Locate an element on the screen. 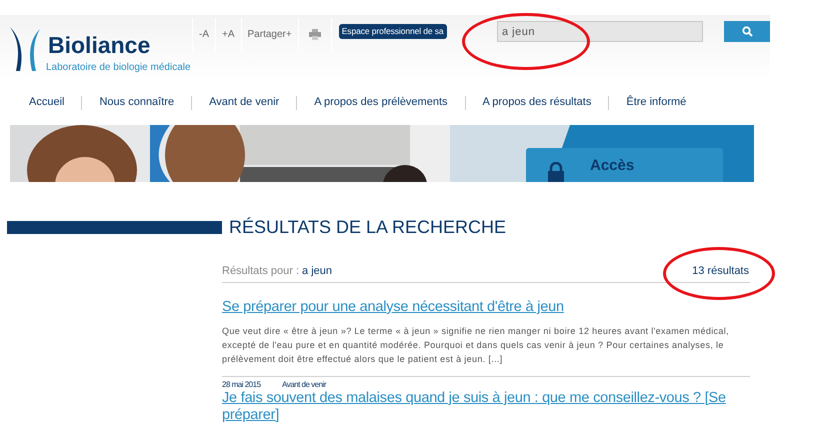 The image size is (832, 428). toolbar-button: -A is located at coordinates (203, 34).